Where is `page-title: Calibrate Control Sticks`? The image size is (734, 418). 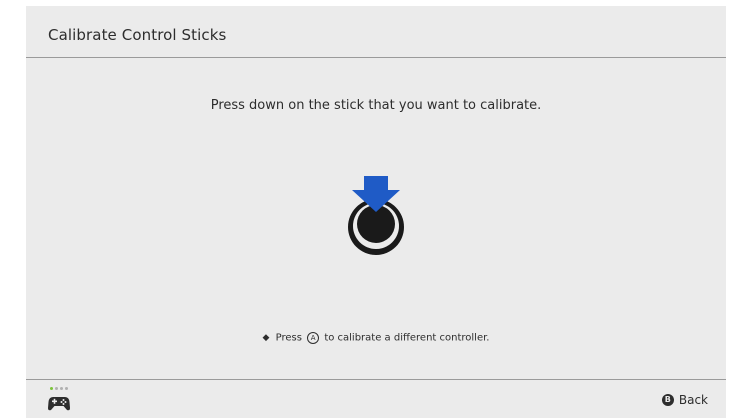
page-title: Calibrate Control Sticks is located at coordinates (137, 35).